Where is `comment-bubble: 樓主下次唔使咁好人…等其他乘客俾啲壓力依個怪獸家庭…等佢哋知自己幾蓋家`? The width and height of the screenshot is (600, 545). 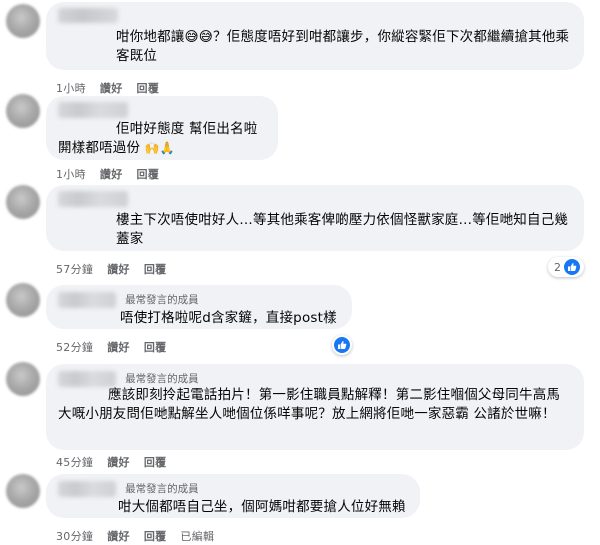 comment-bubble: 樓主下次唔使咁好人…等其他乘客俾啲壓力依個怪獸家庭…等佢哋知自己幾蓋家 is located at coordinates (315, 218).